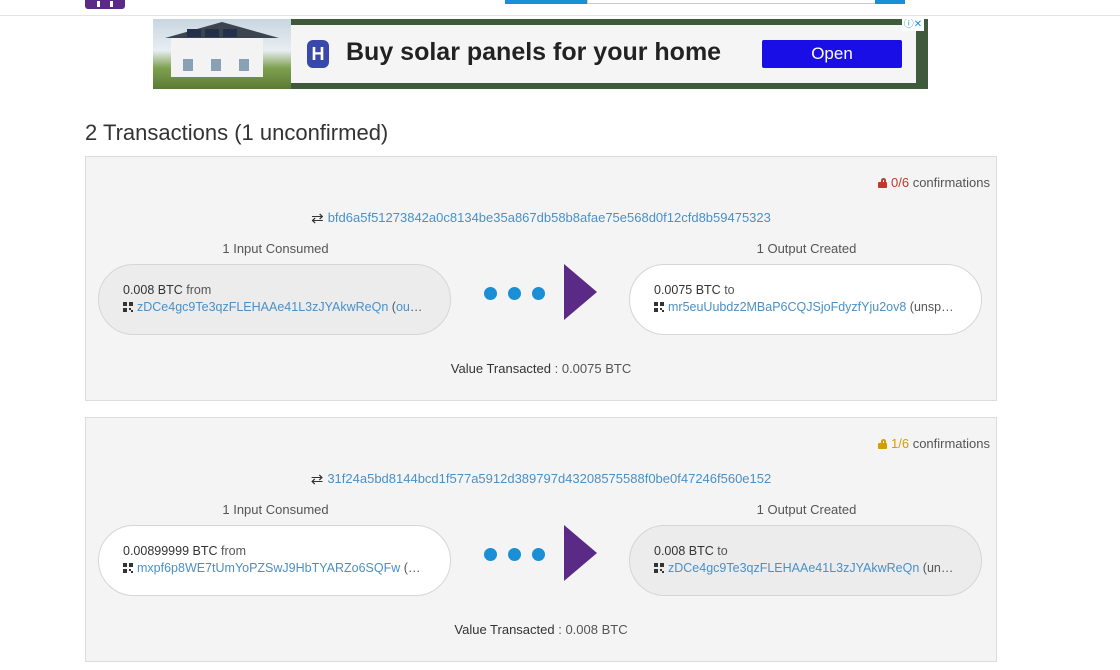 Image resolution: width=1120 pixels, height=670 pixels. Describe the element at coordinates (105, 4) in the screenshot. I see `site-logo` at that location.